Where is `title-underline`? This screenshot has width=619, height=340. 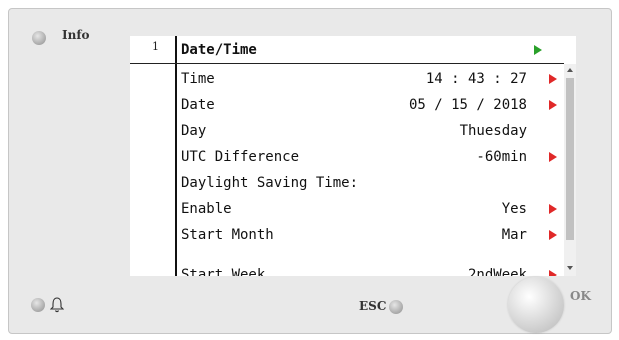 title-underline is located at coordinates (347, 63).